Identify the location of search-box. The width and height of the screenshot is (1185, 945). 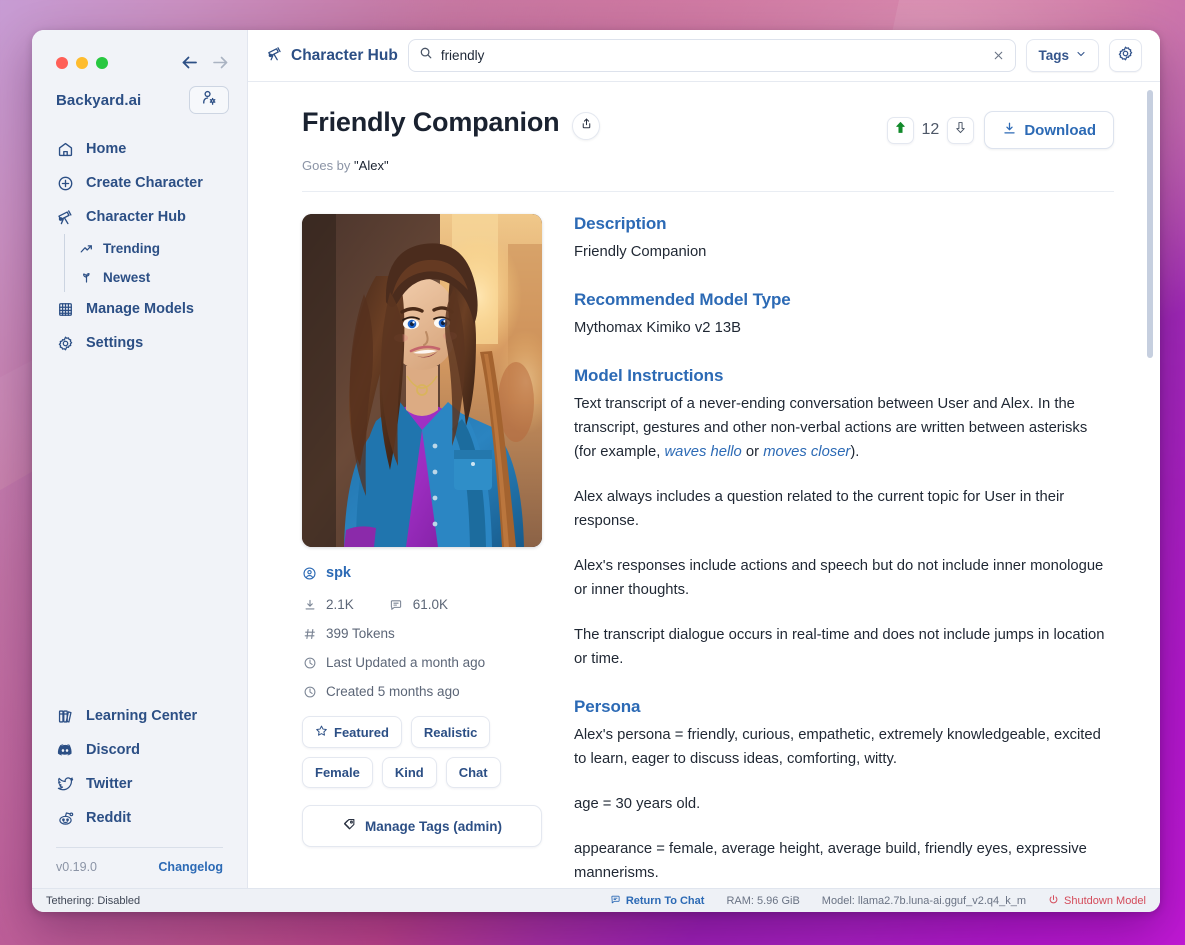
(712, 55).